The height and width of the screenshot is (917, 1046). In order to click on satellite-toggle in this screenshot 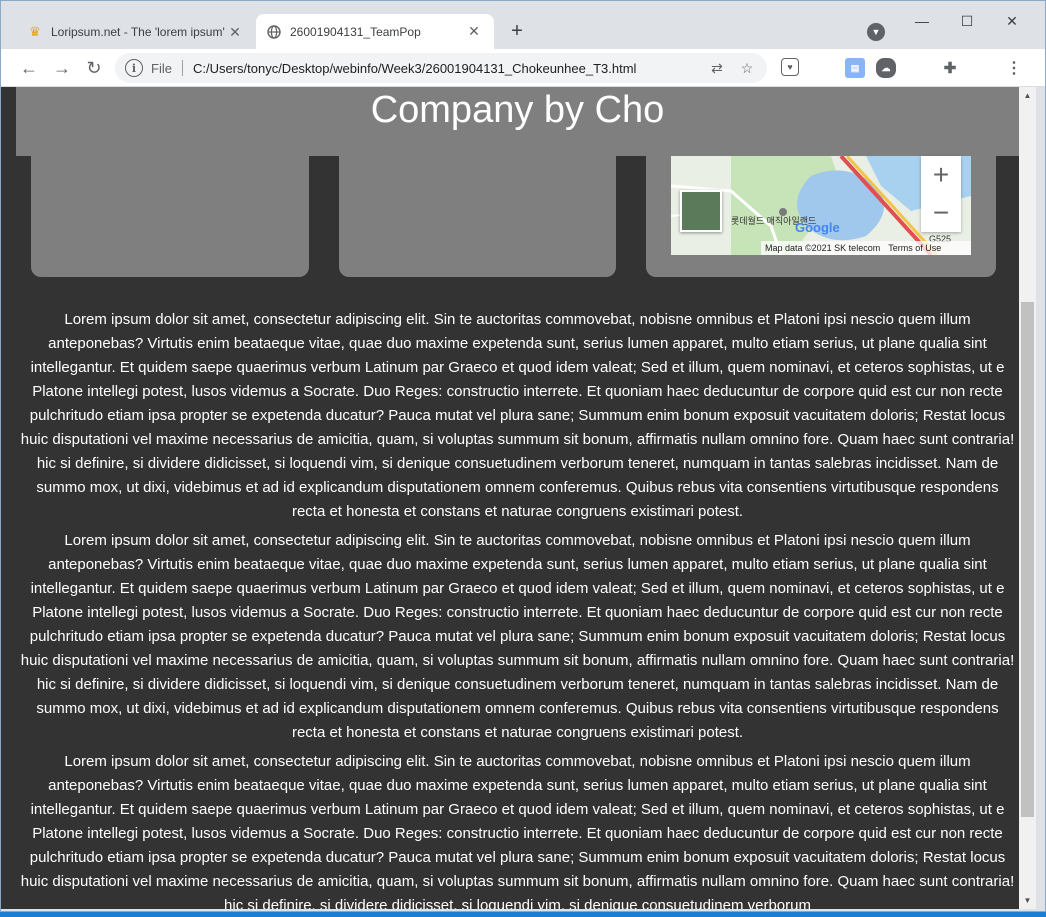, I will do `click(701, 211)`.